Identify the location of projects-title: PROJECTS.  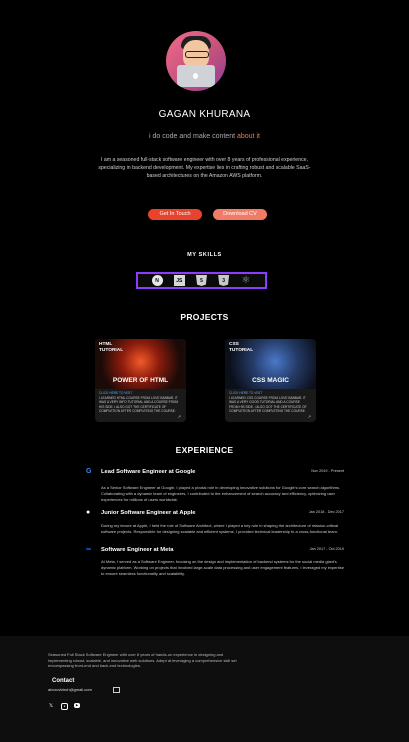
(204, 317).